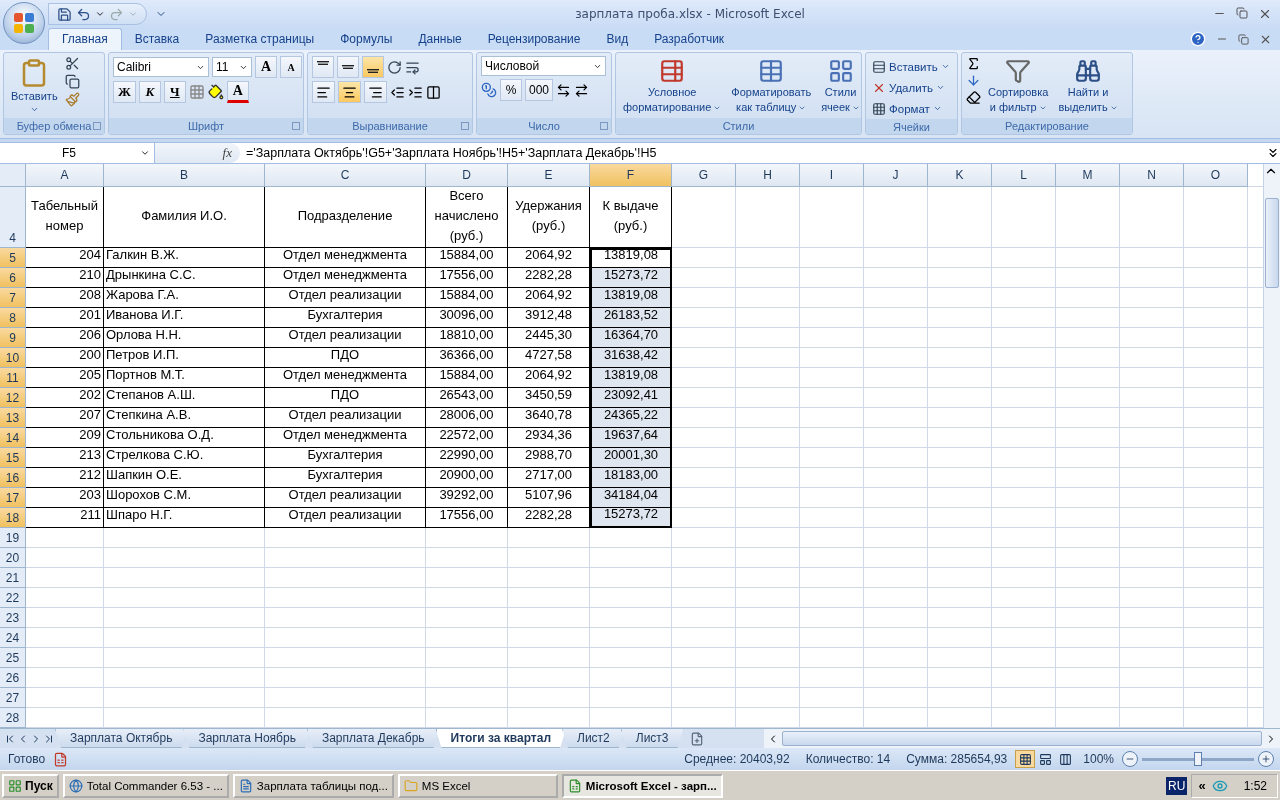 The width and height of the screenshot is (1280, 800). Describe the element at coordinates (1177, 785) in the screenshot. I see `language-indicator: RU` at that location.